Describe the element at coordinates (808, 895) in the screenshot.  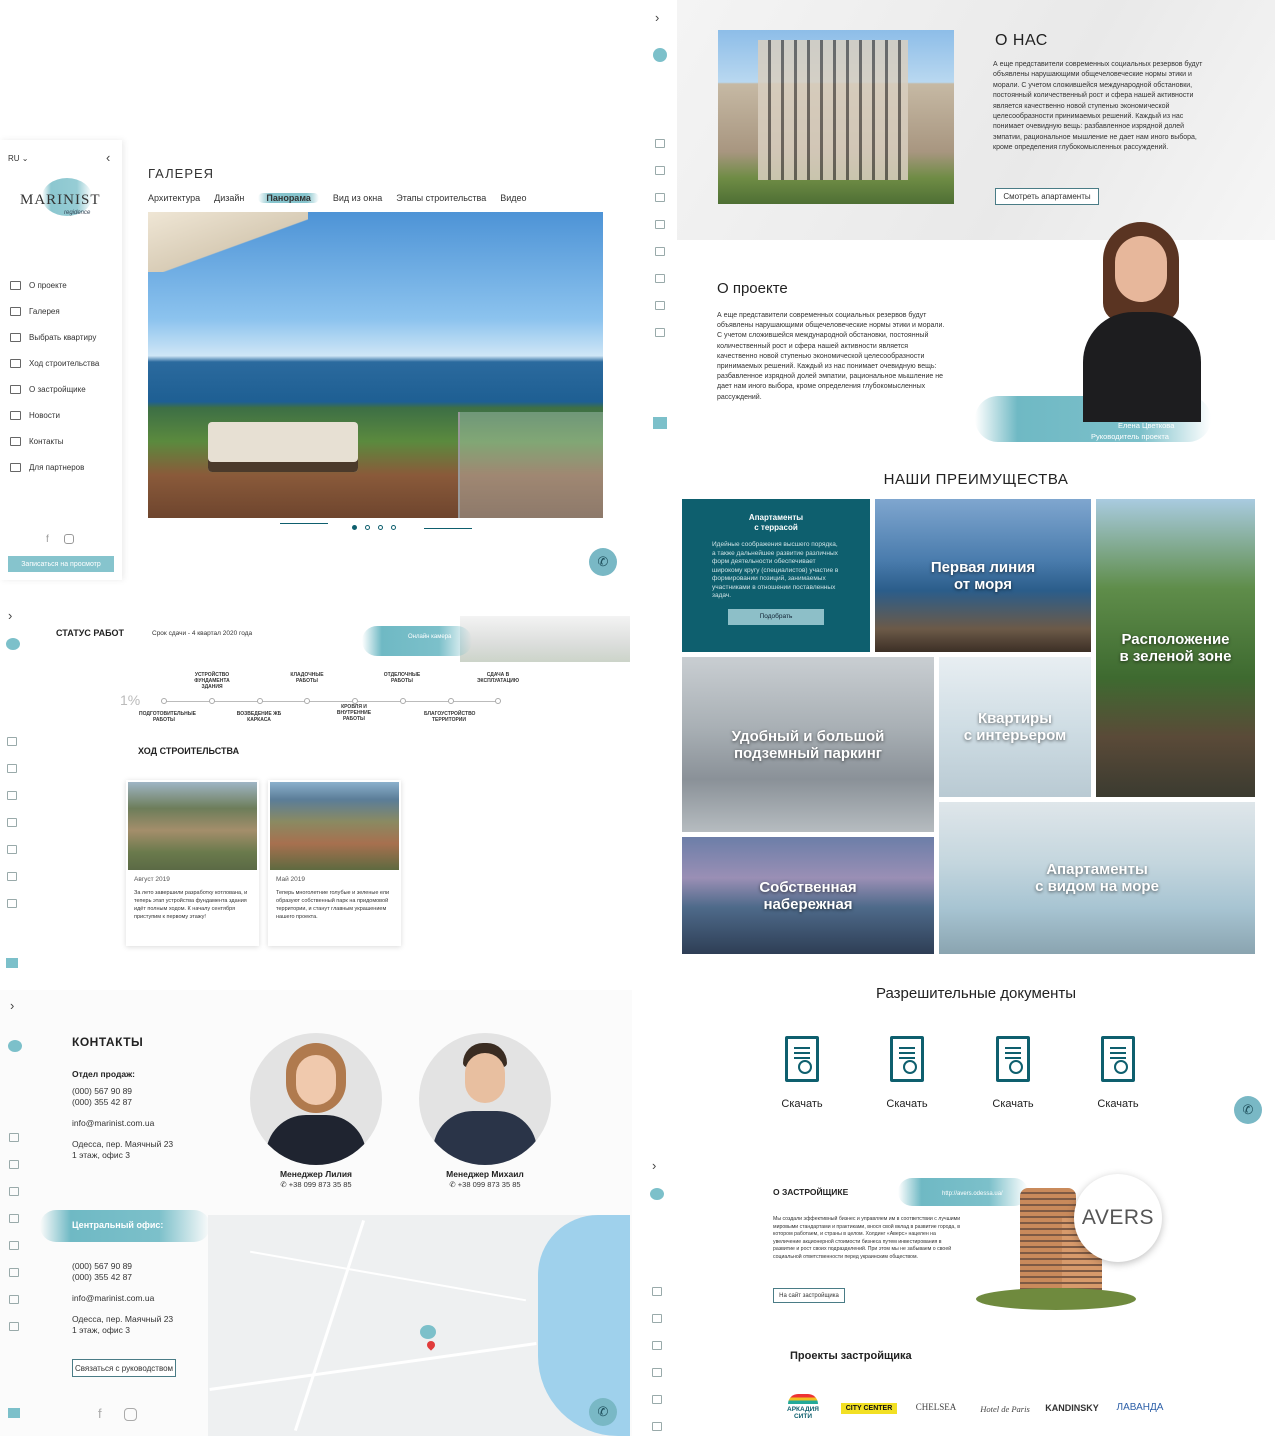
I see `advantage-tile-embankment: Собственная набережная` at that location.